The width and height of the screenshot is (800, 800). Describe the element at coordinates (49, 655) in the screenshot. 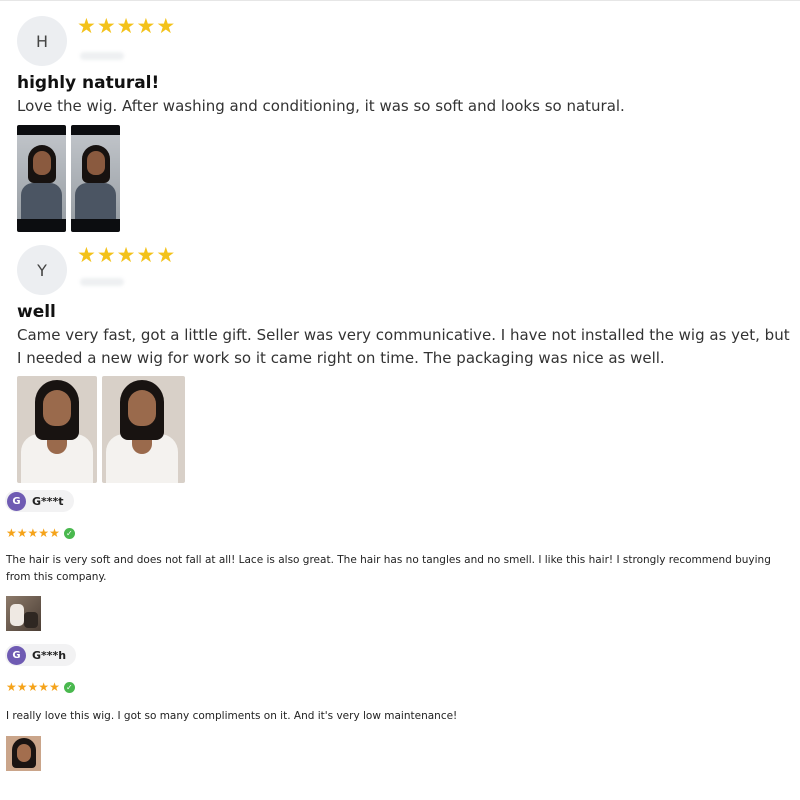

I see `reviewer-name: G***h` at that location.